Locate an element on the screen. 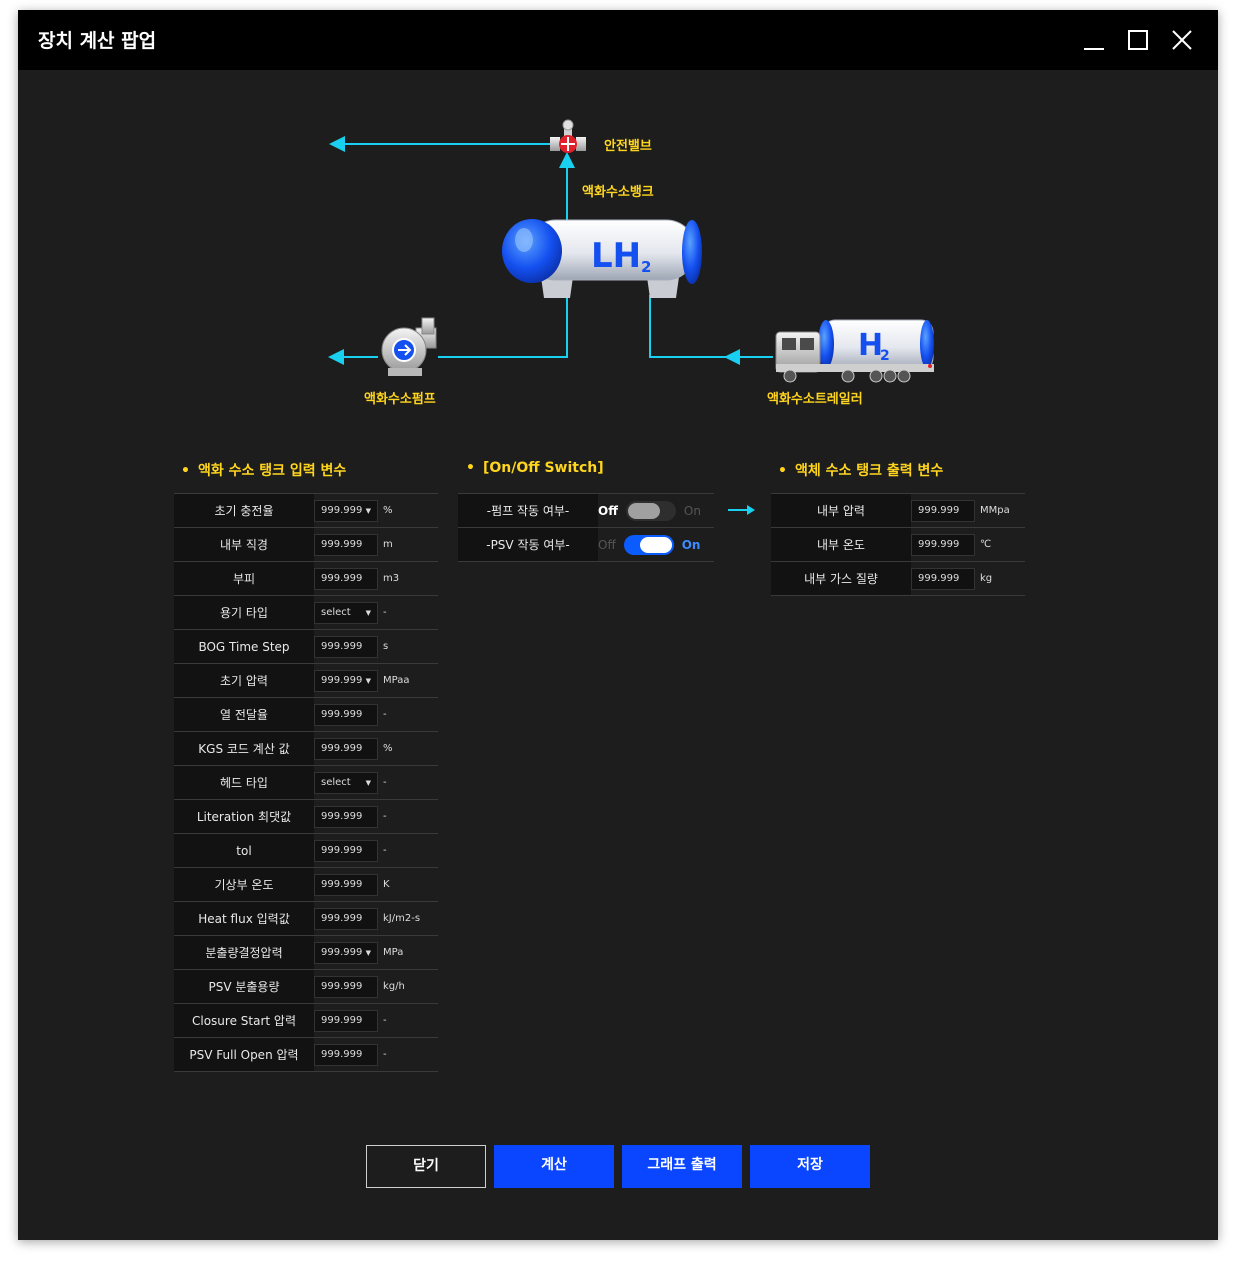 This screenshot has height=1266, width=1236. maximize-icon is located at coordinates (1138, 40).